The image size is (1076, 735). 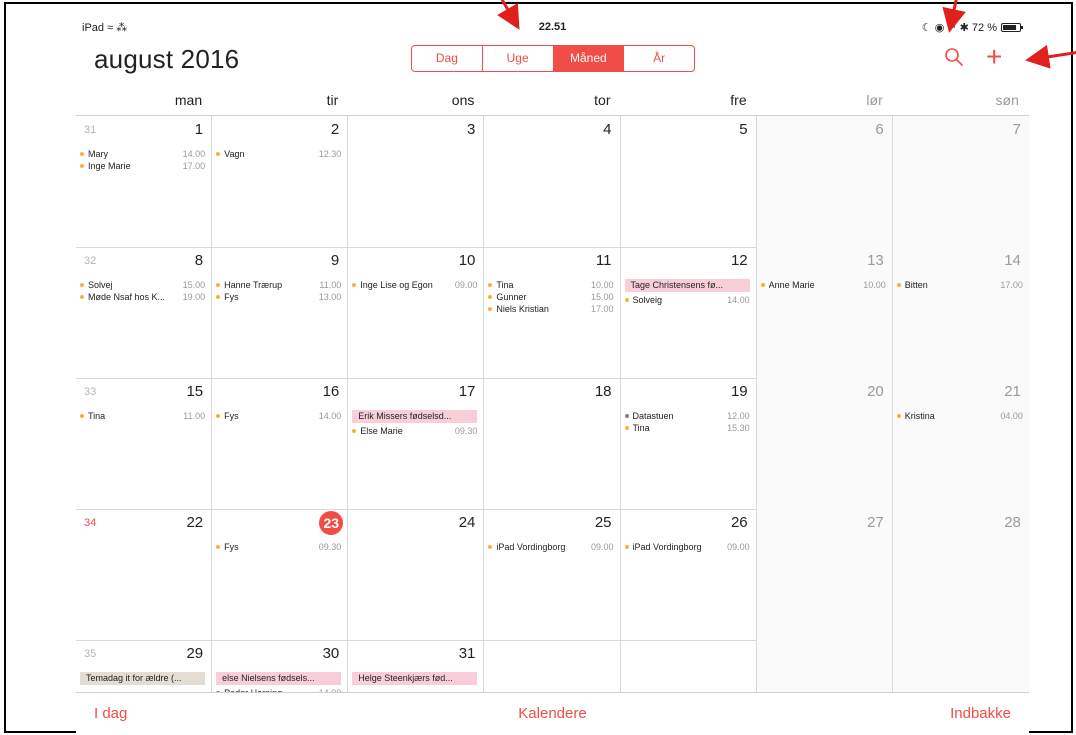 What do you see at coordinates (786, 34) in the screenshot?
I see `annotation-arrows` at bounding box center [786, 34].